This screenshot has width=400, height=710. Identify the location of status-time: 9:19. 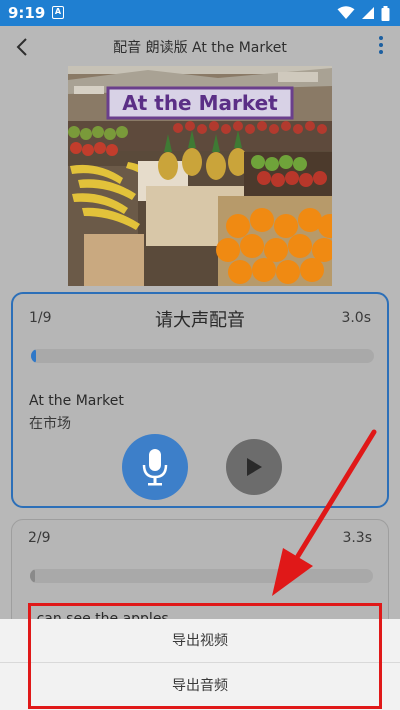
(27, 13).